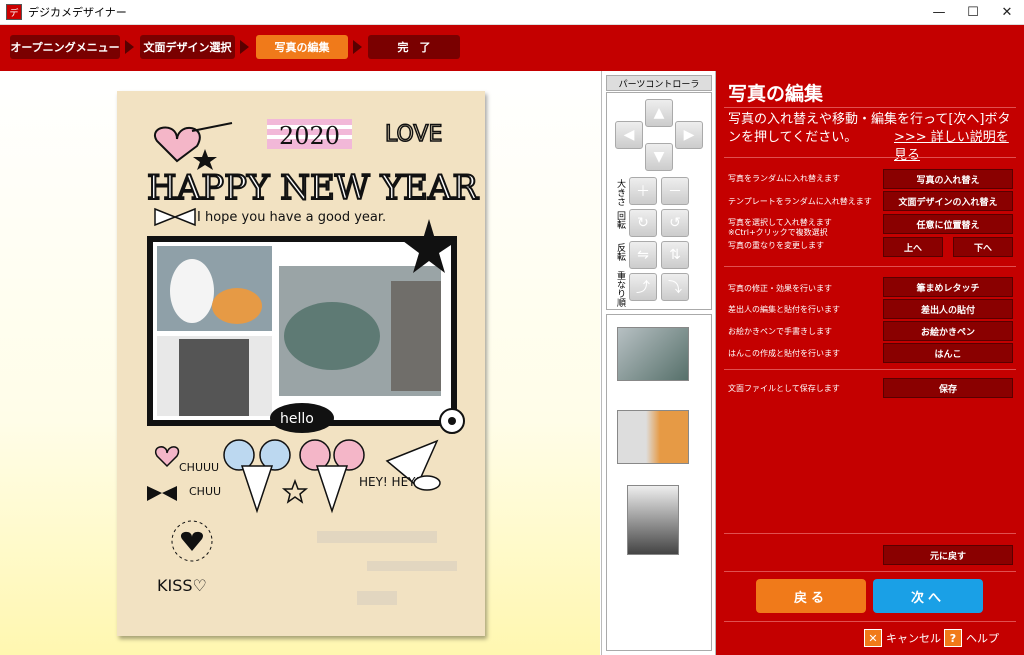 This screenshot has height=655, width=1024. What do you see at coordinates (973, 12) in the screenshot?
I see `maximize-button: ☐` at bounding box center [973, 12].